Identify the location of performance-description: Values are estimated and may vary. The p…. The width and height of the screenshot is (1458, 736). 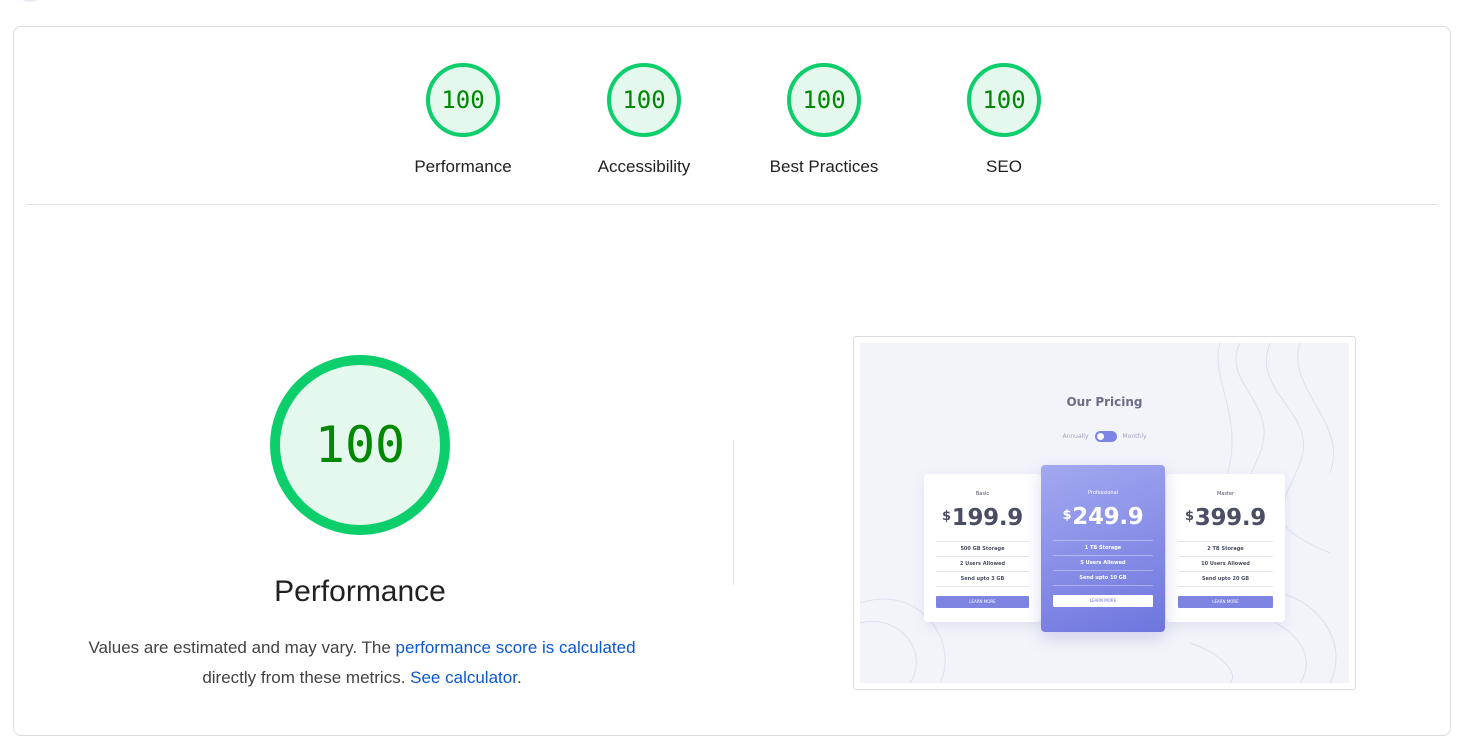
(362, 663).